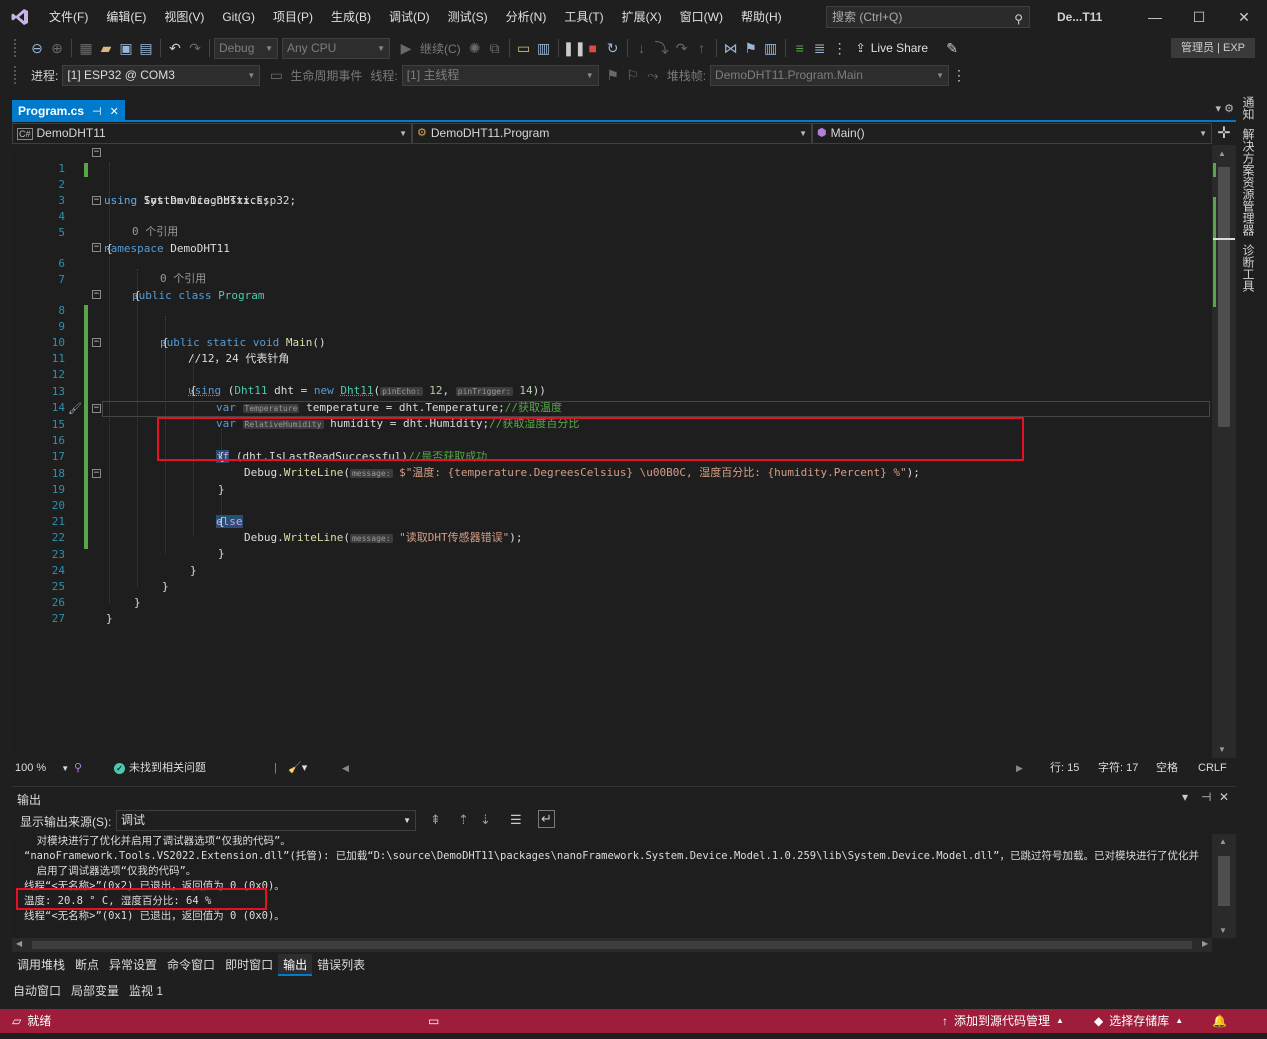 The image size is (1267, 1039). What do you see at coordinates (37, 48) in the screenshot?
I see `back-icon: ⊖` at bounding box center [37, 48].